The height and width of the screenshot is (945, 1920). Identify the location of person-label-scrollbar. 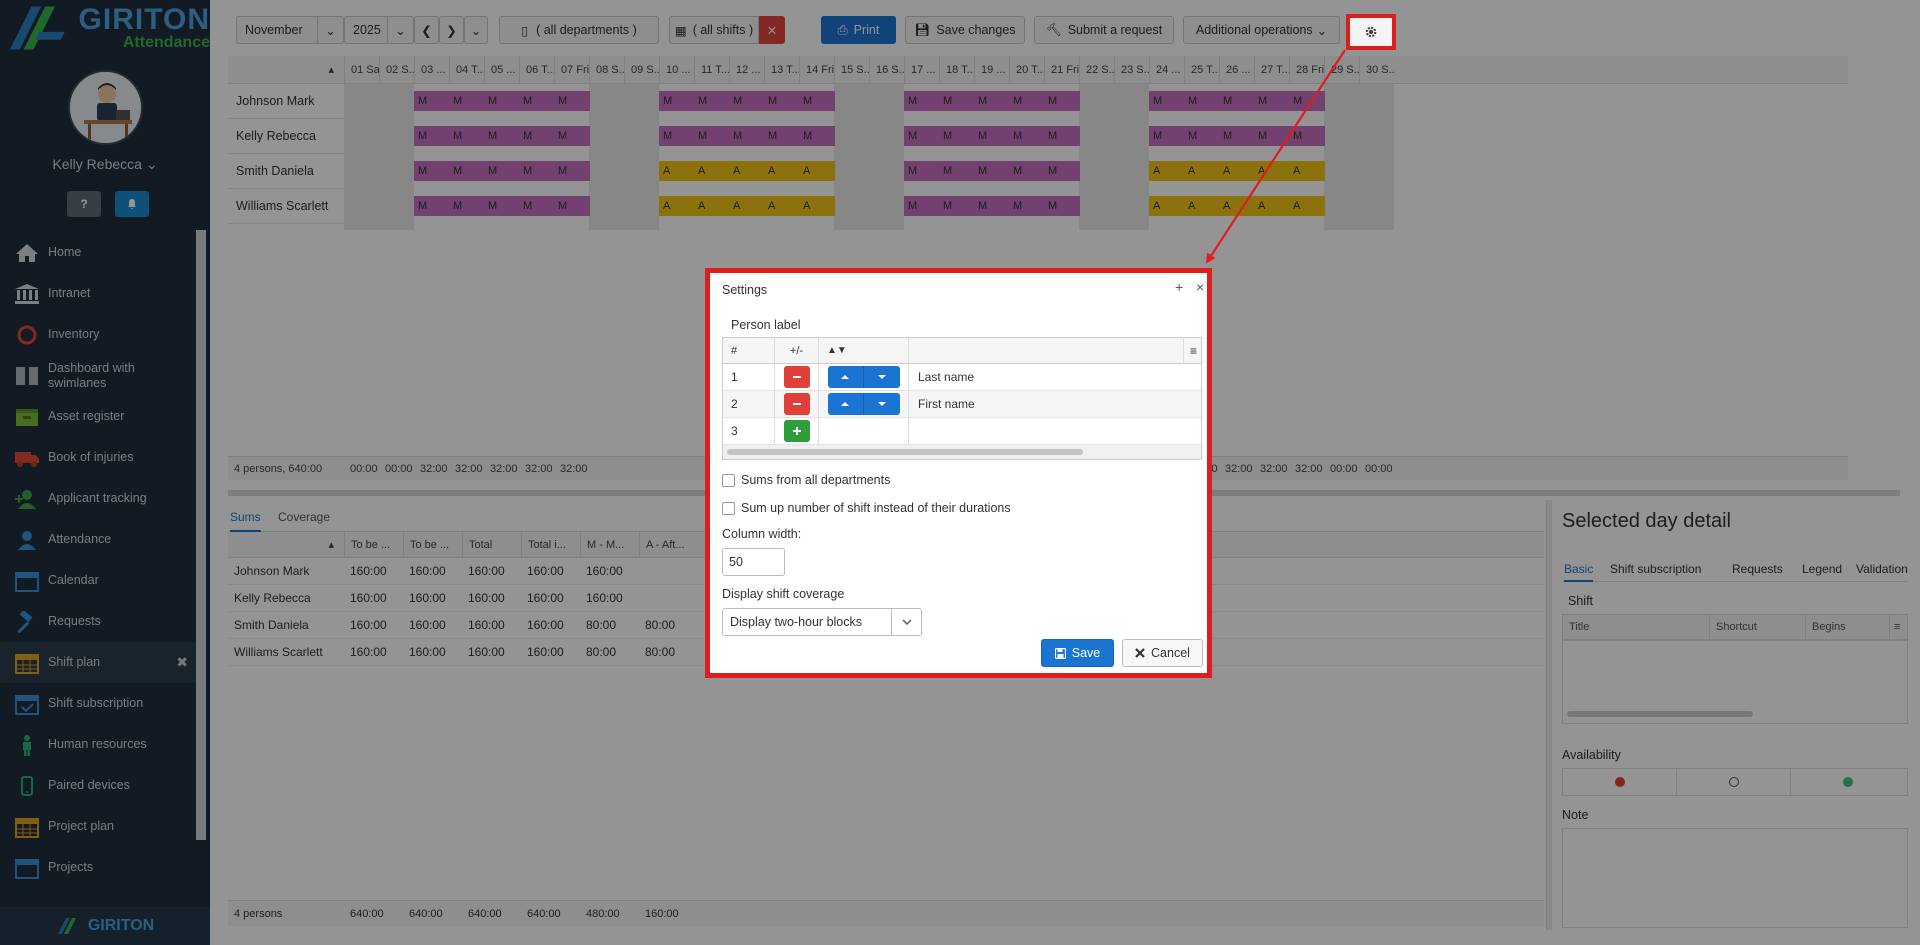
(962, 452).